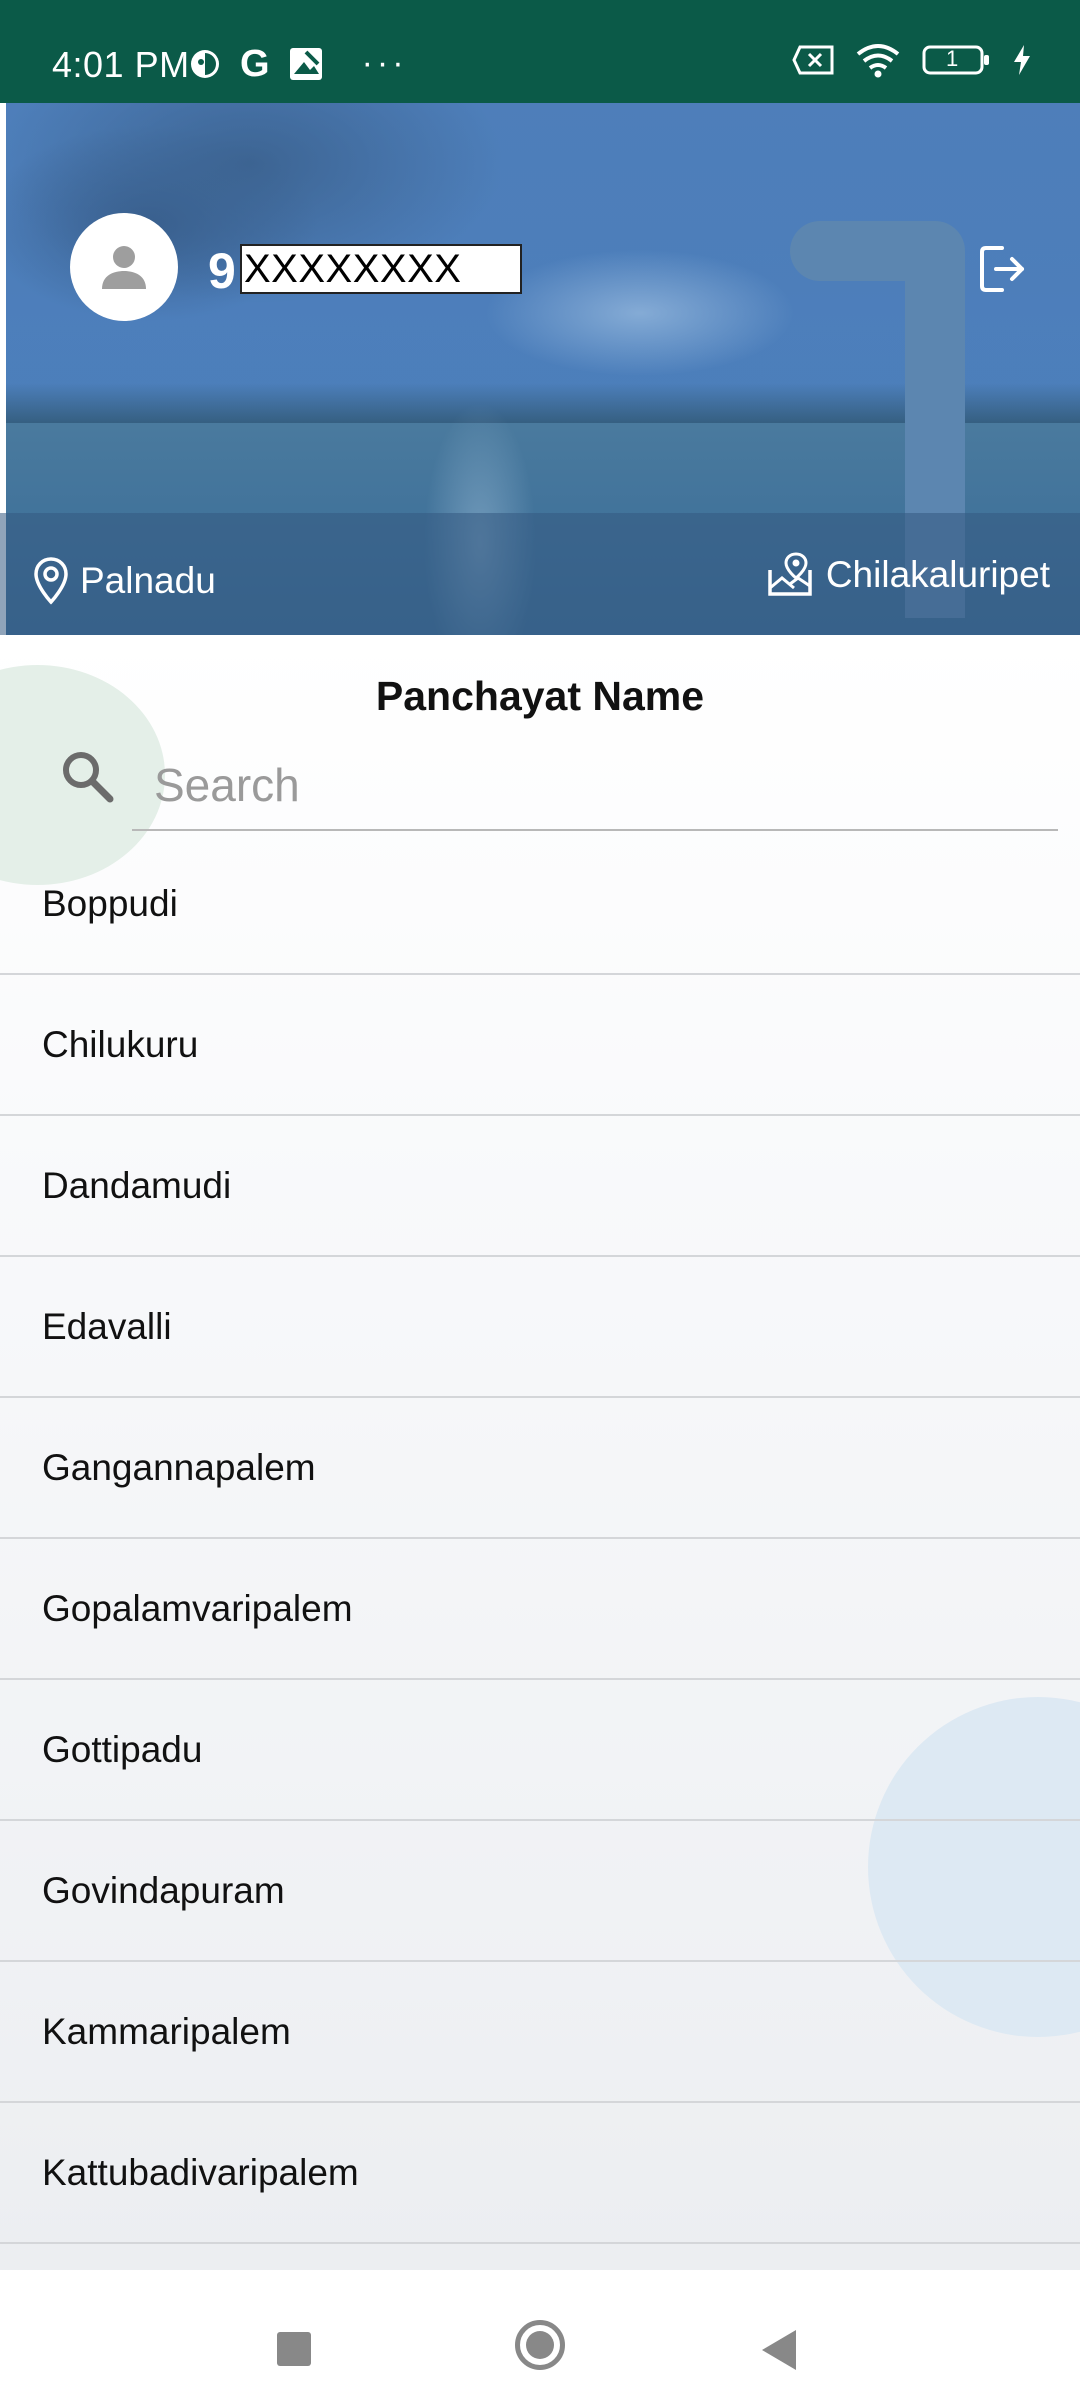 Image resolution: width=1080 pixels, height=2400 pixels. I want to click on recents-button, so click(294, 2349).